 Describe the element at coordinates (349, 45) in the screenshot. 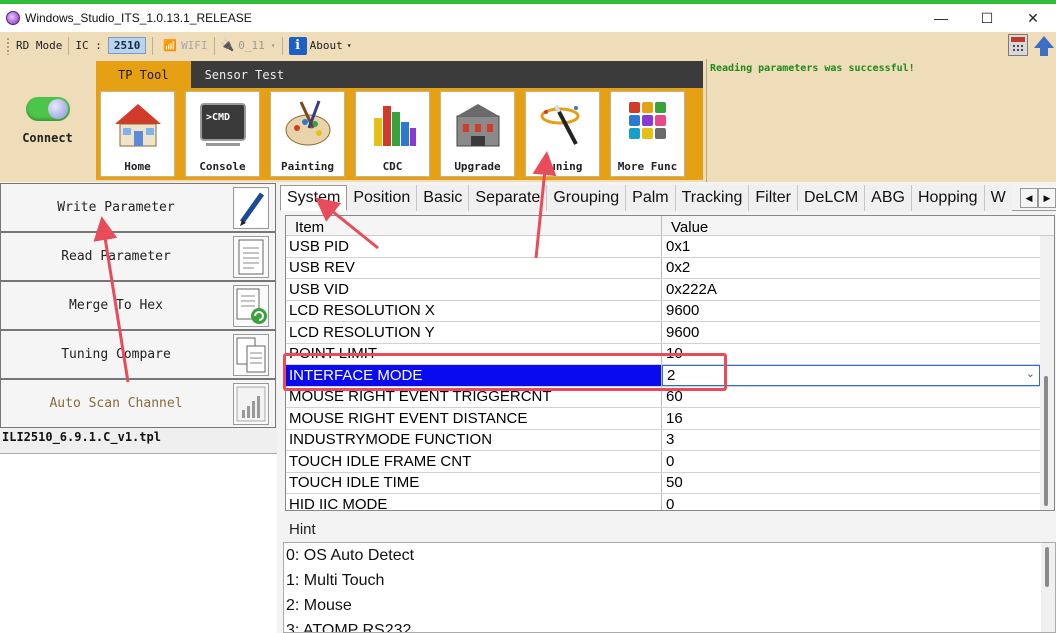

I see `about-dropdown-icon: ▾` at that location.